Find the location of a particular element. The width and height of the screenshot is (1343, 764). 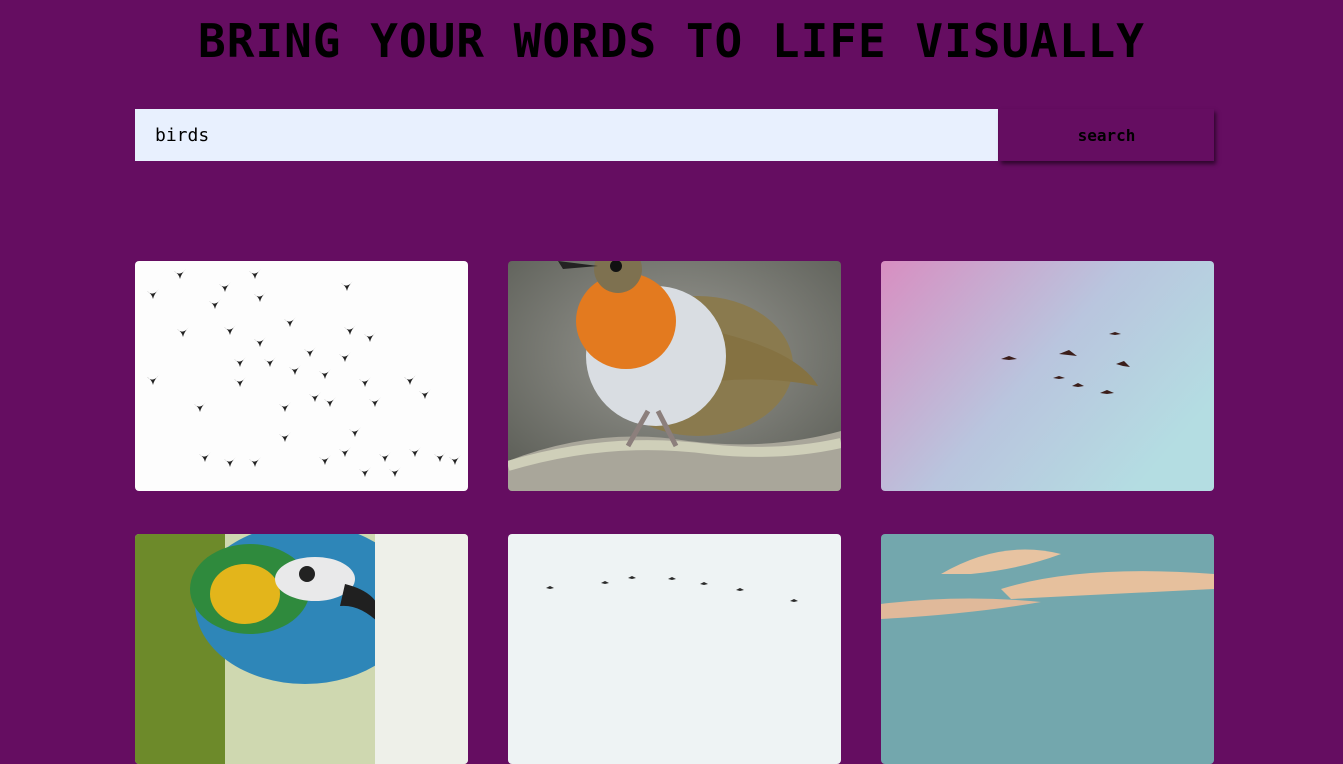

result-image-robin is located at coordinates (674, 376).